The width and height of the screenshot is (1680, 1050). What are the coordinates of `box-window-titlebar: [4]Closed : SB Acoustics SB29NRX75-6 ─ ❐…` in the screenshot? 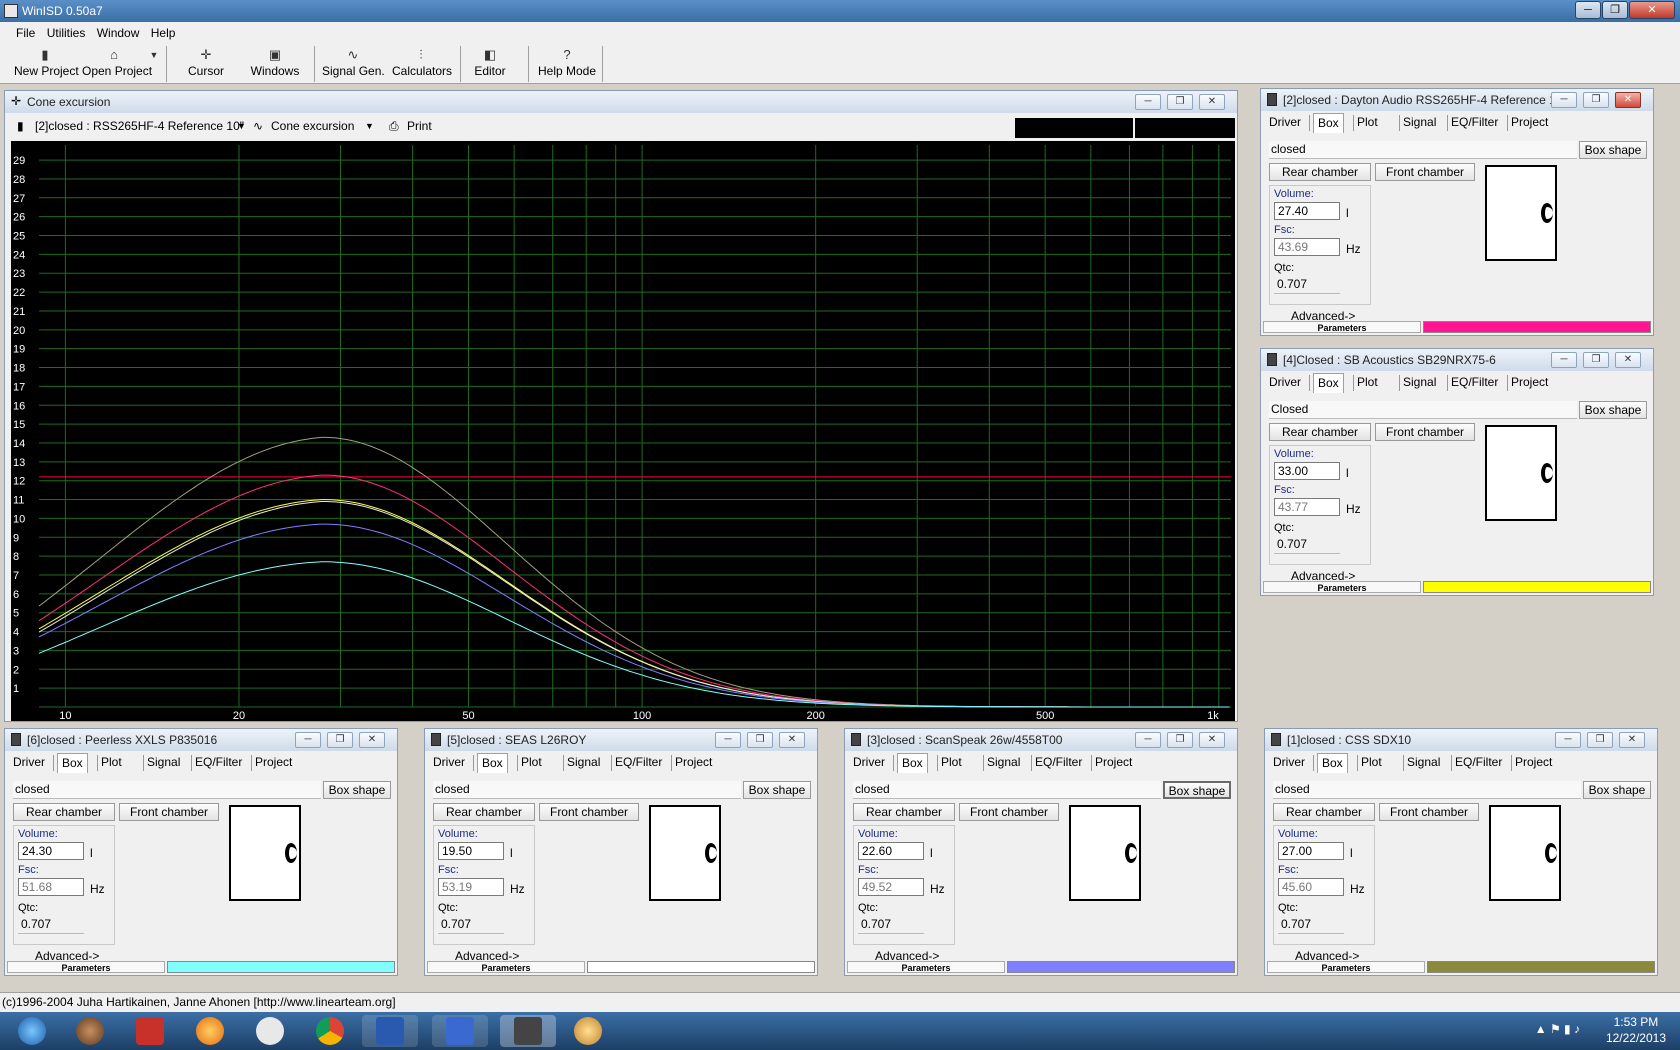 It's located at (1457, 360).